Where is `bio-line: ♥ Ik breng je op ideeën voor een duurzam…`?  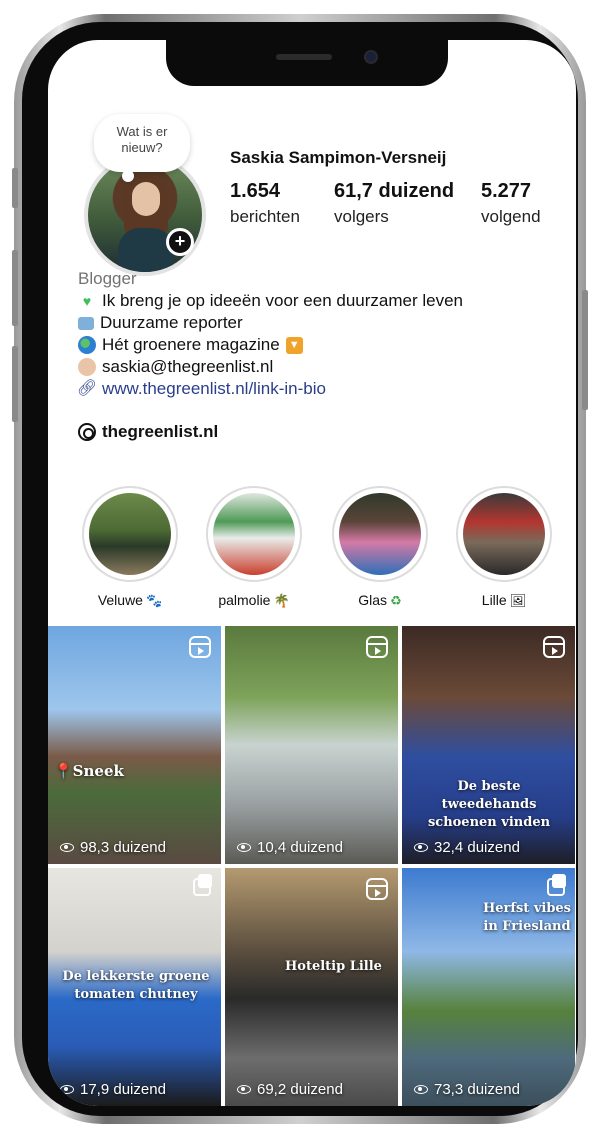
bio-line: ♥ Ik breng je op ideeën voor een duurzam… is located at coordinates (318, 301).